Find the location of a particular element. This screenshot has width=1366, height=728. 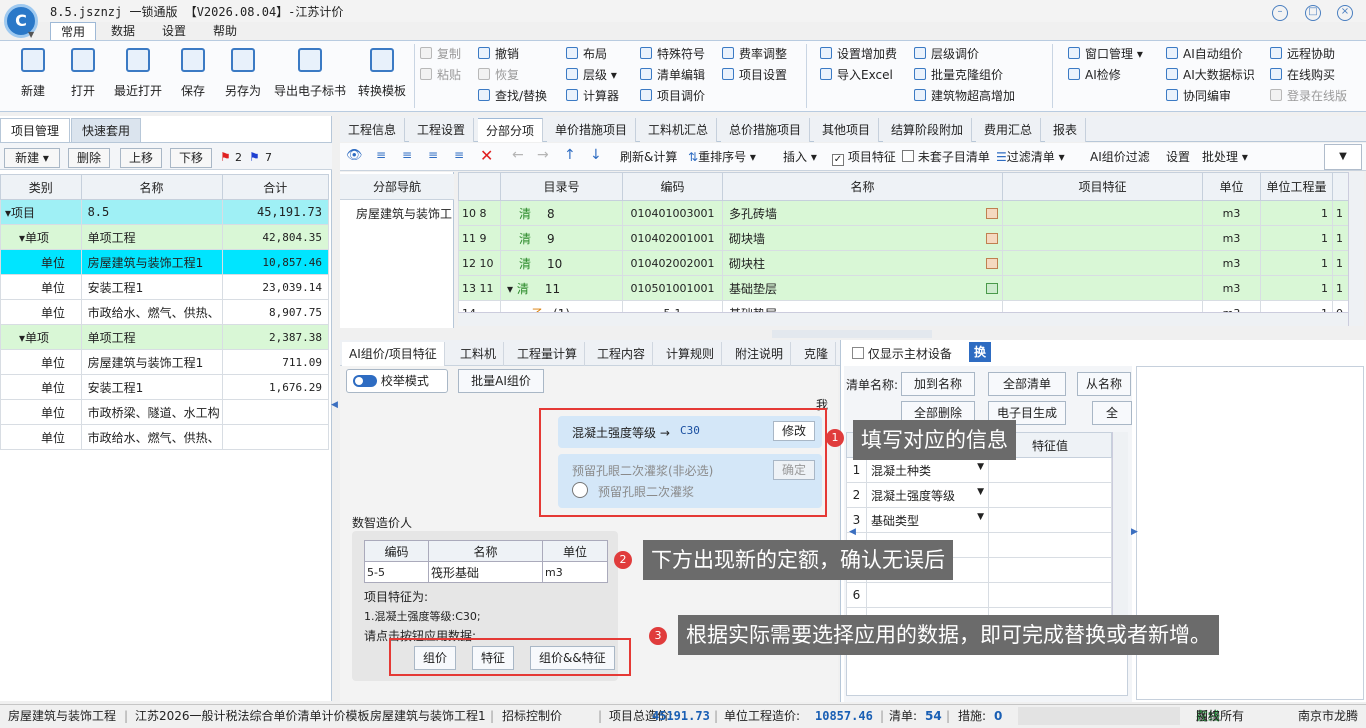

tab-total-measures: 总价措施项目 is located at coordinates (766, 130).